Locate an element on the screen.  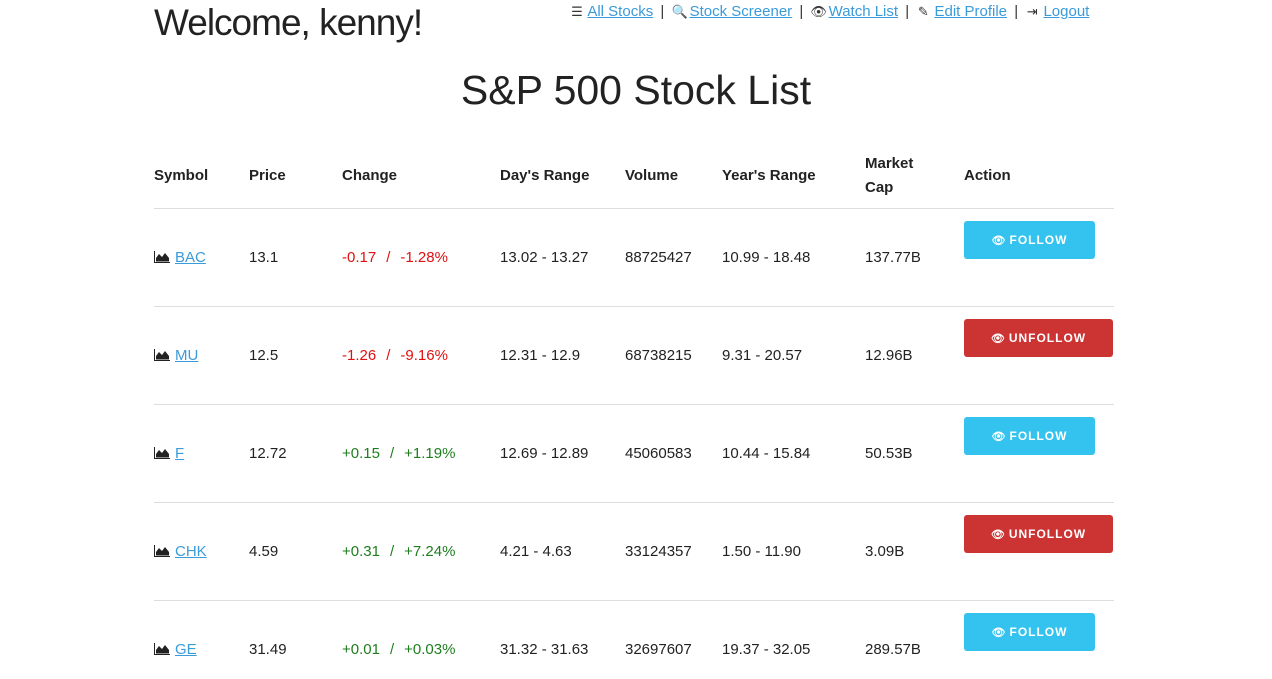
symbol-link: F is located at coordinates (179, 453).